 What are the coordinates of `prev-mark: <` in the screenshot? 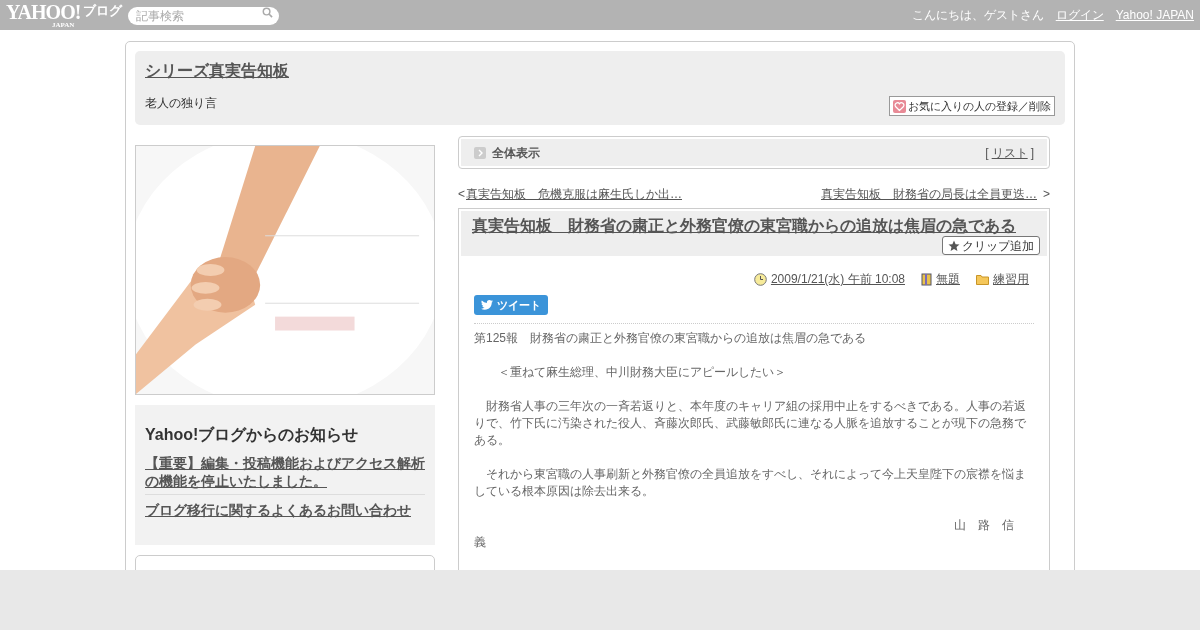 It's located at (461, 194).